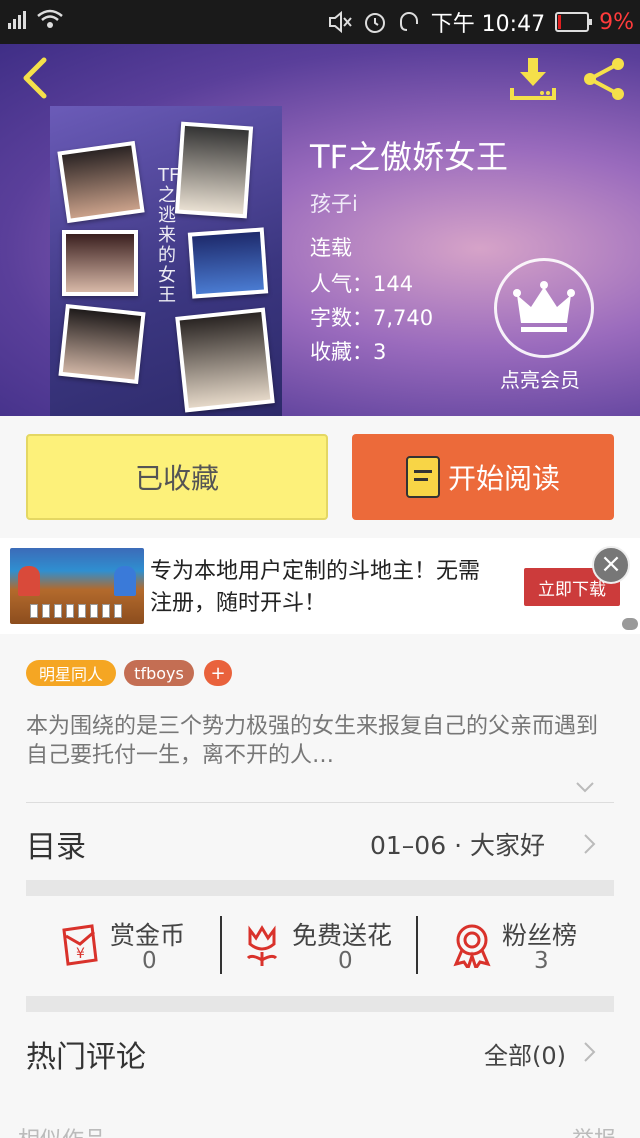  I want to click on mute-icon, so click(340, 22).